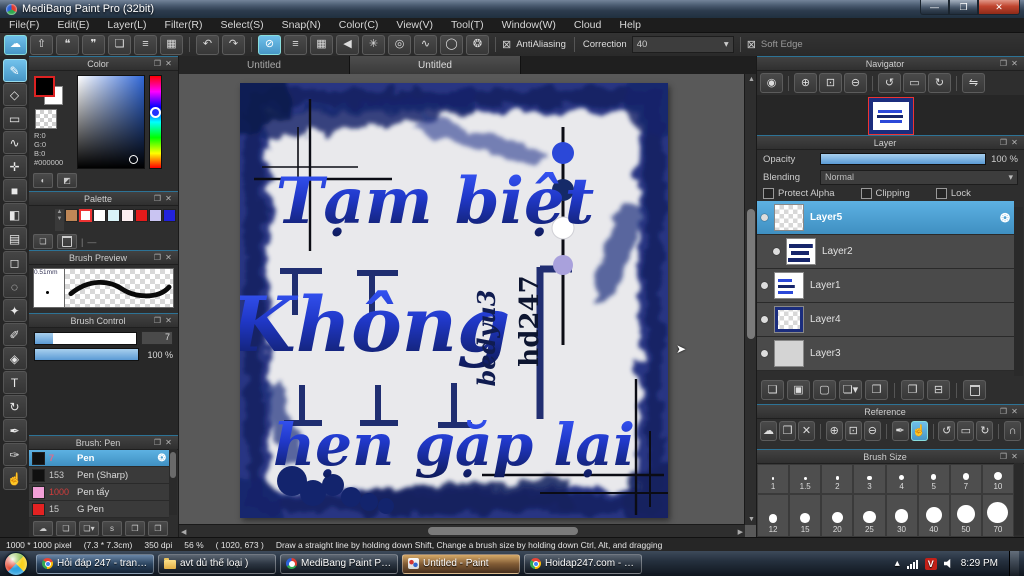  Describe the element at coordinates (901, 479) in the screenshot. I see `brush-size-option: 4` at that location.